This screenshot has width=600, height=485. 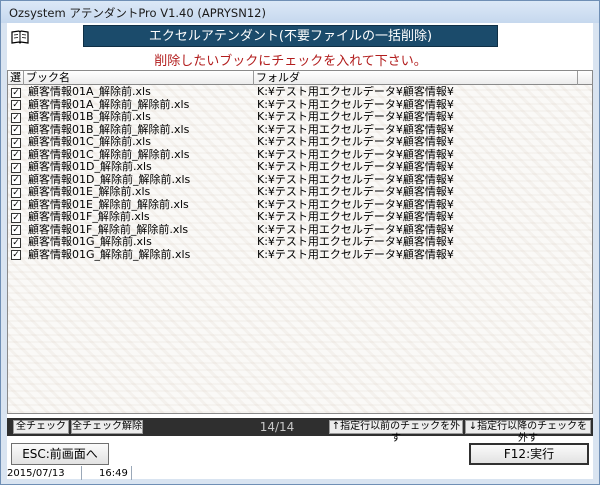 I want to click on book-name-cell: 顧客情報01A_解除前.xls, so click(x=89, y=92).